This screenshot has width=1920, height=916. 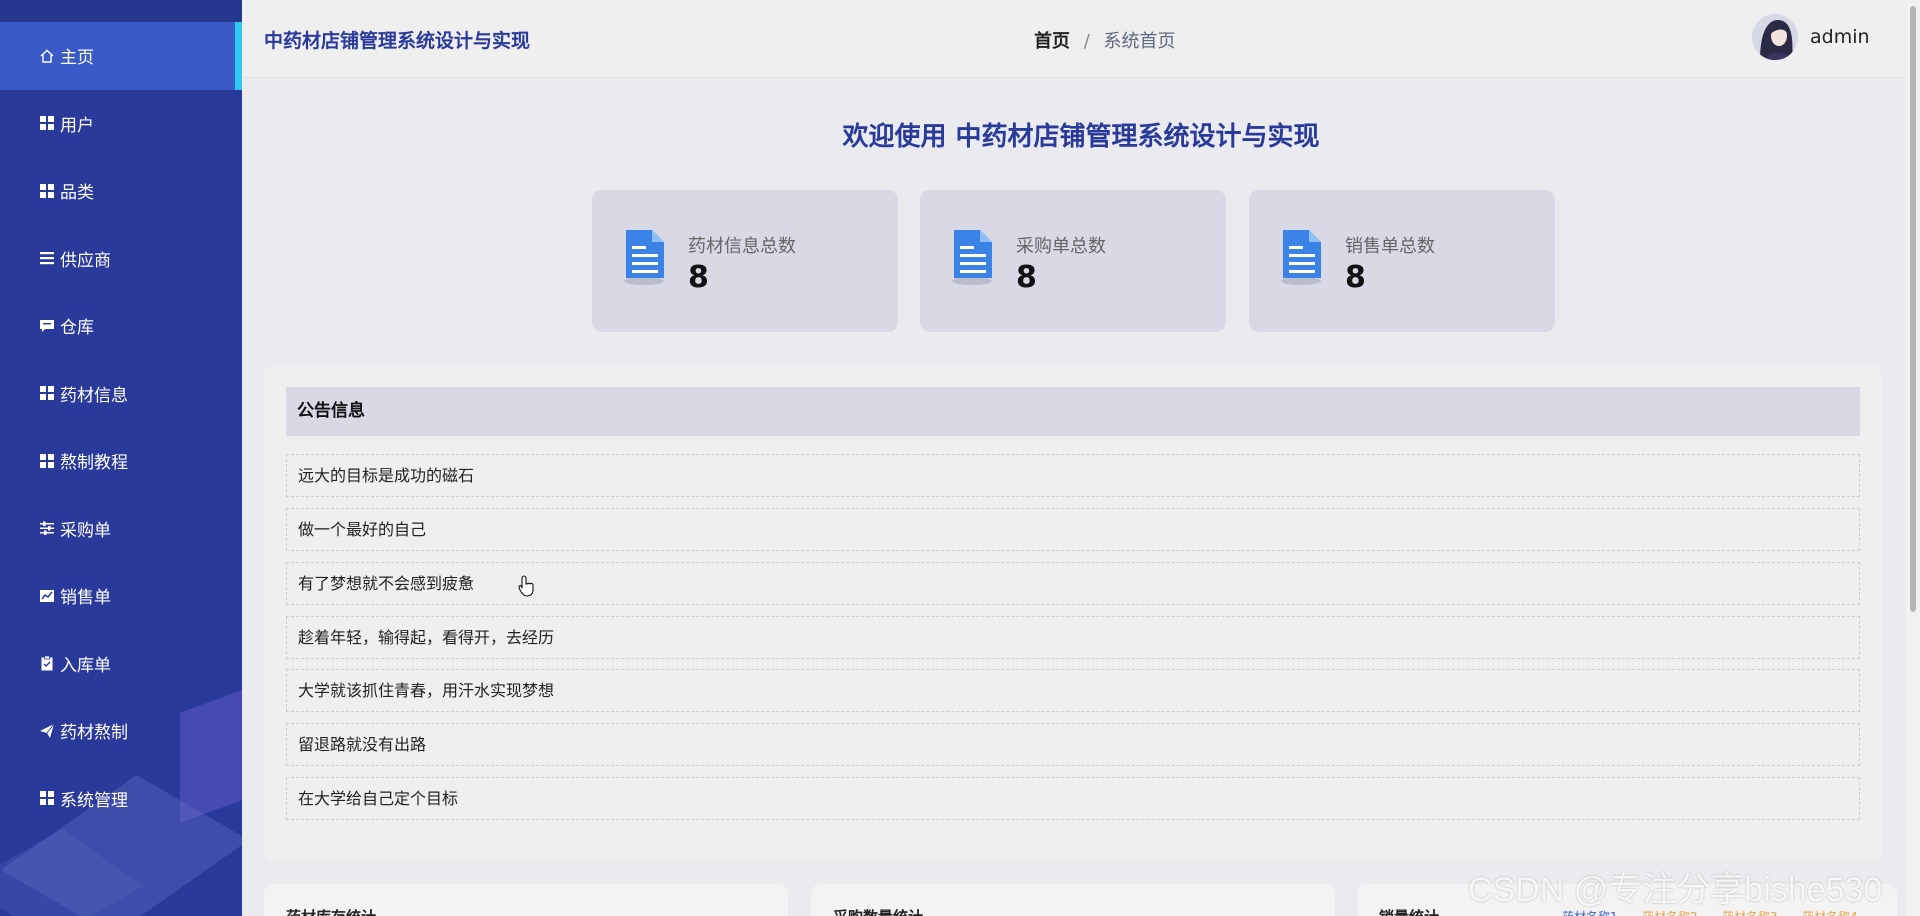 What do you see at coordinates (85, 598) in the screenshot?
I see `sidebar-item-label: 销售单` at bounding box center [85, 598].